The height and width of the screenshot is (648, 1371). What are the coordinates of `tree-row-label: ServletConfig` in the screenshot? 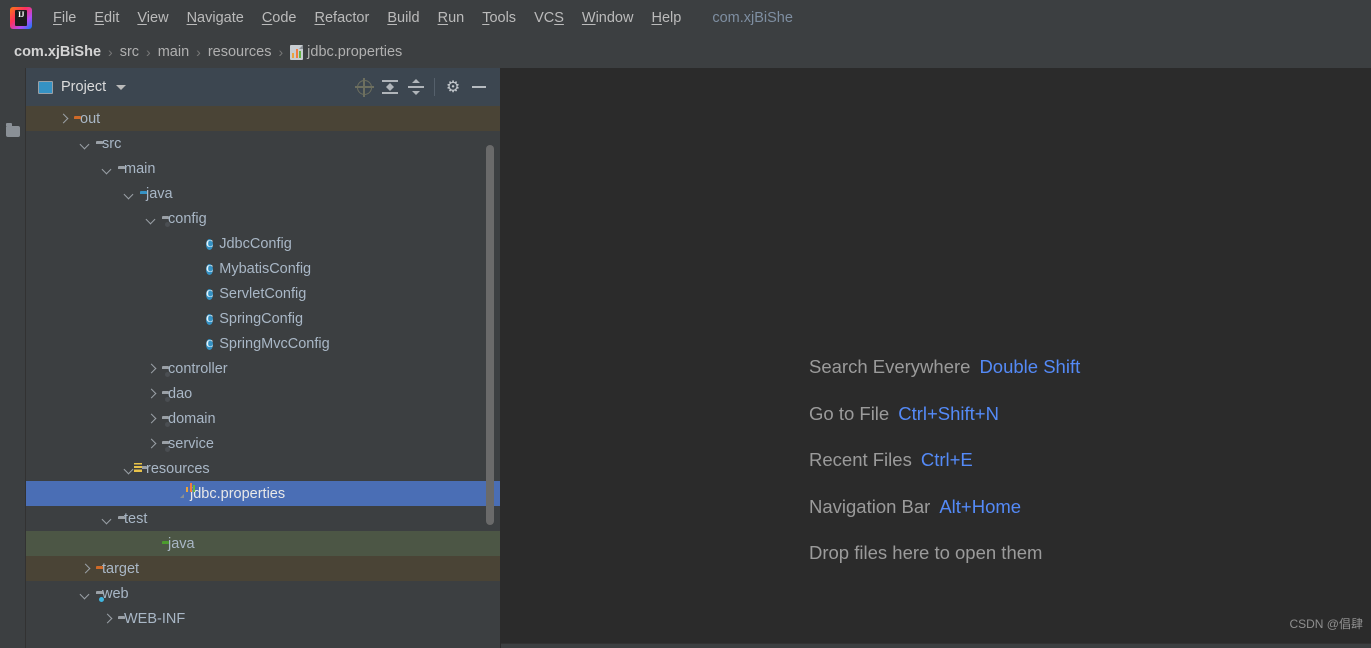 It's located at (263, 293).